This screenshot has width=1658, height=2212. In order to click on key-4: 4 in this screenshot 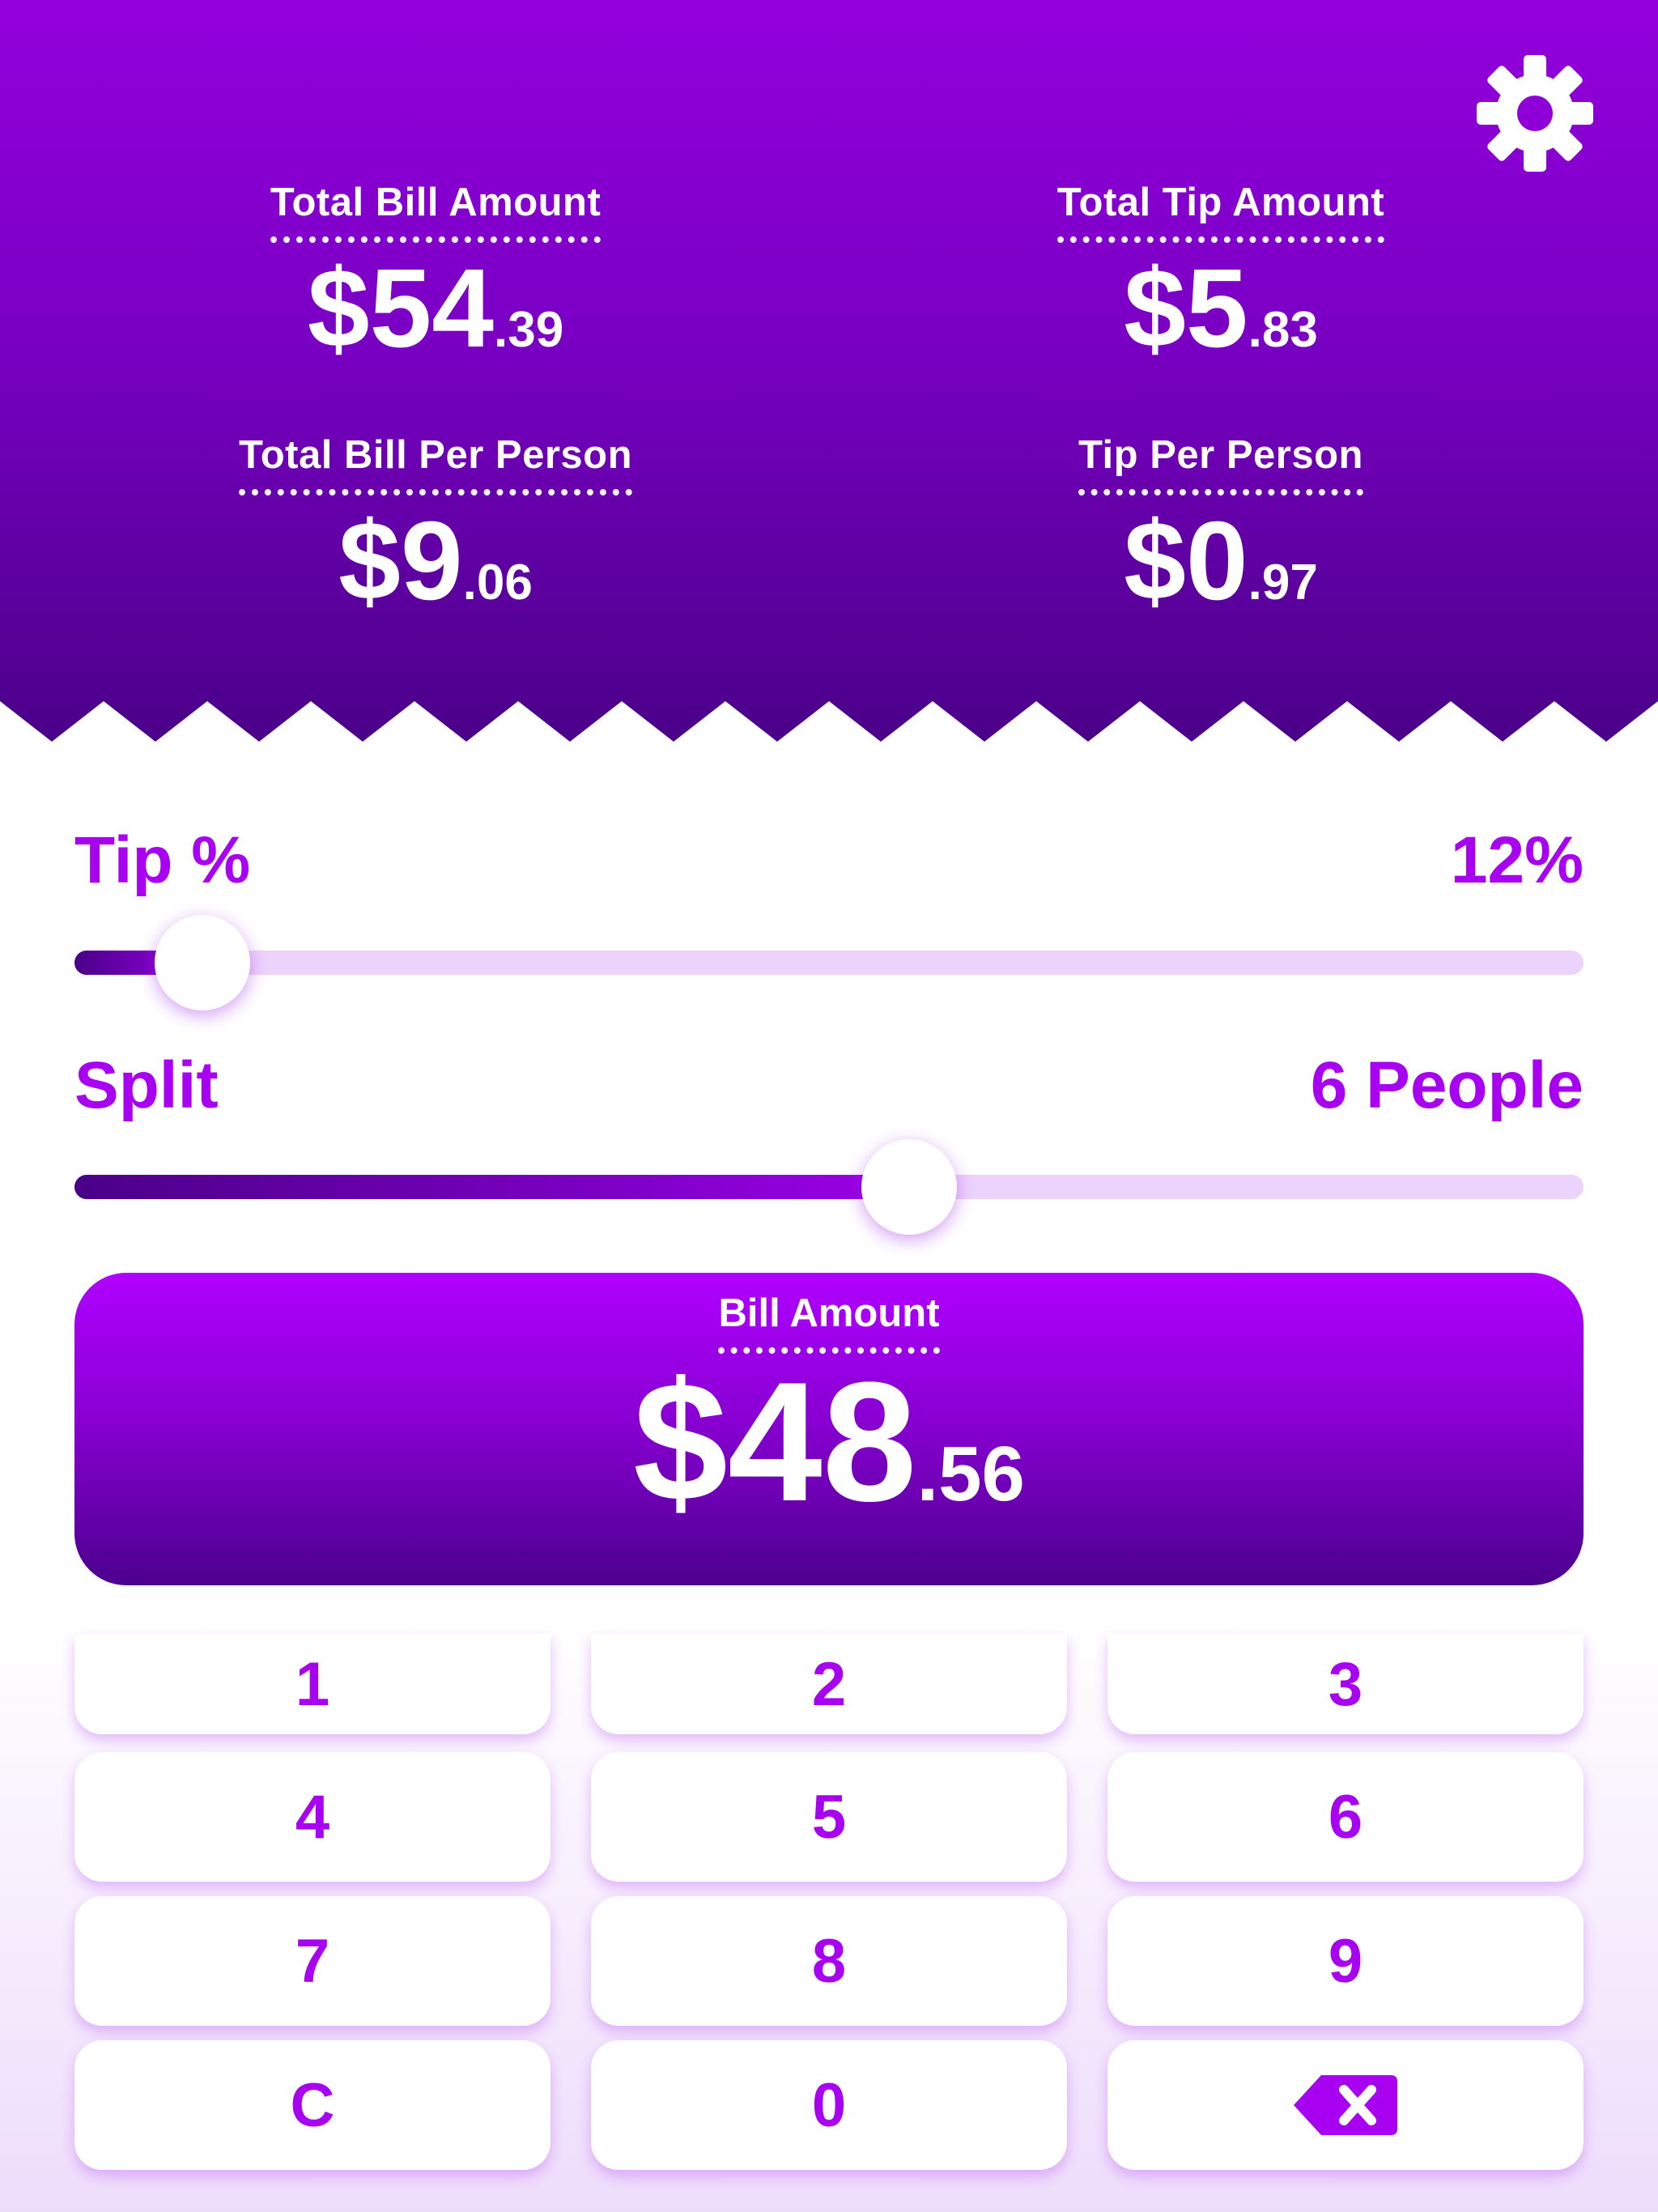, I will do `click(312, 1817)`.